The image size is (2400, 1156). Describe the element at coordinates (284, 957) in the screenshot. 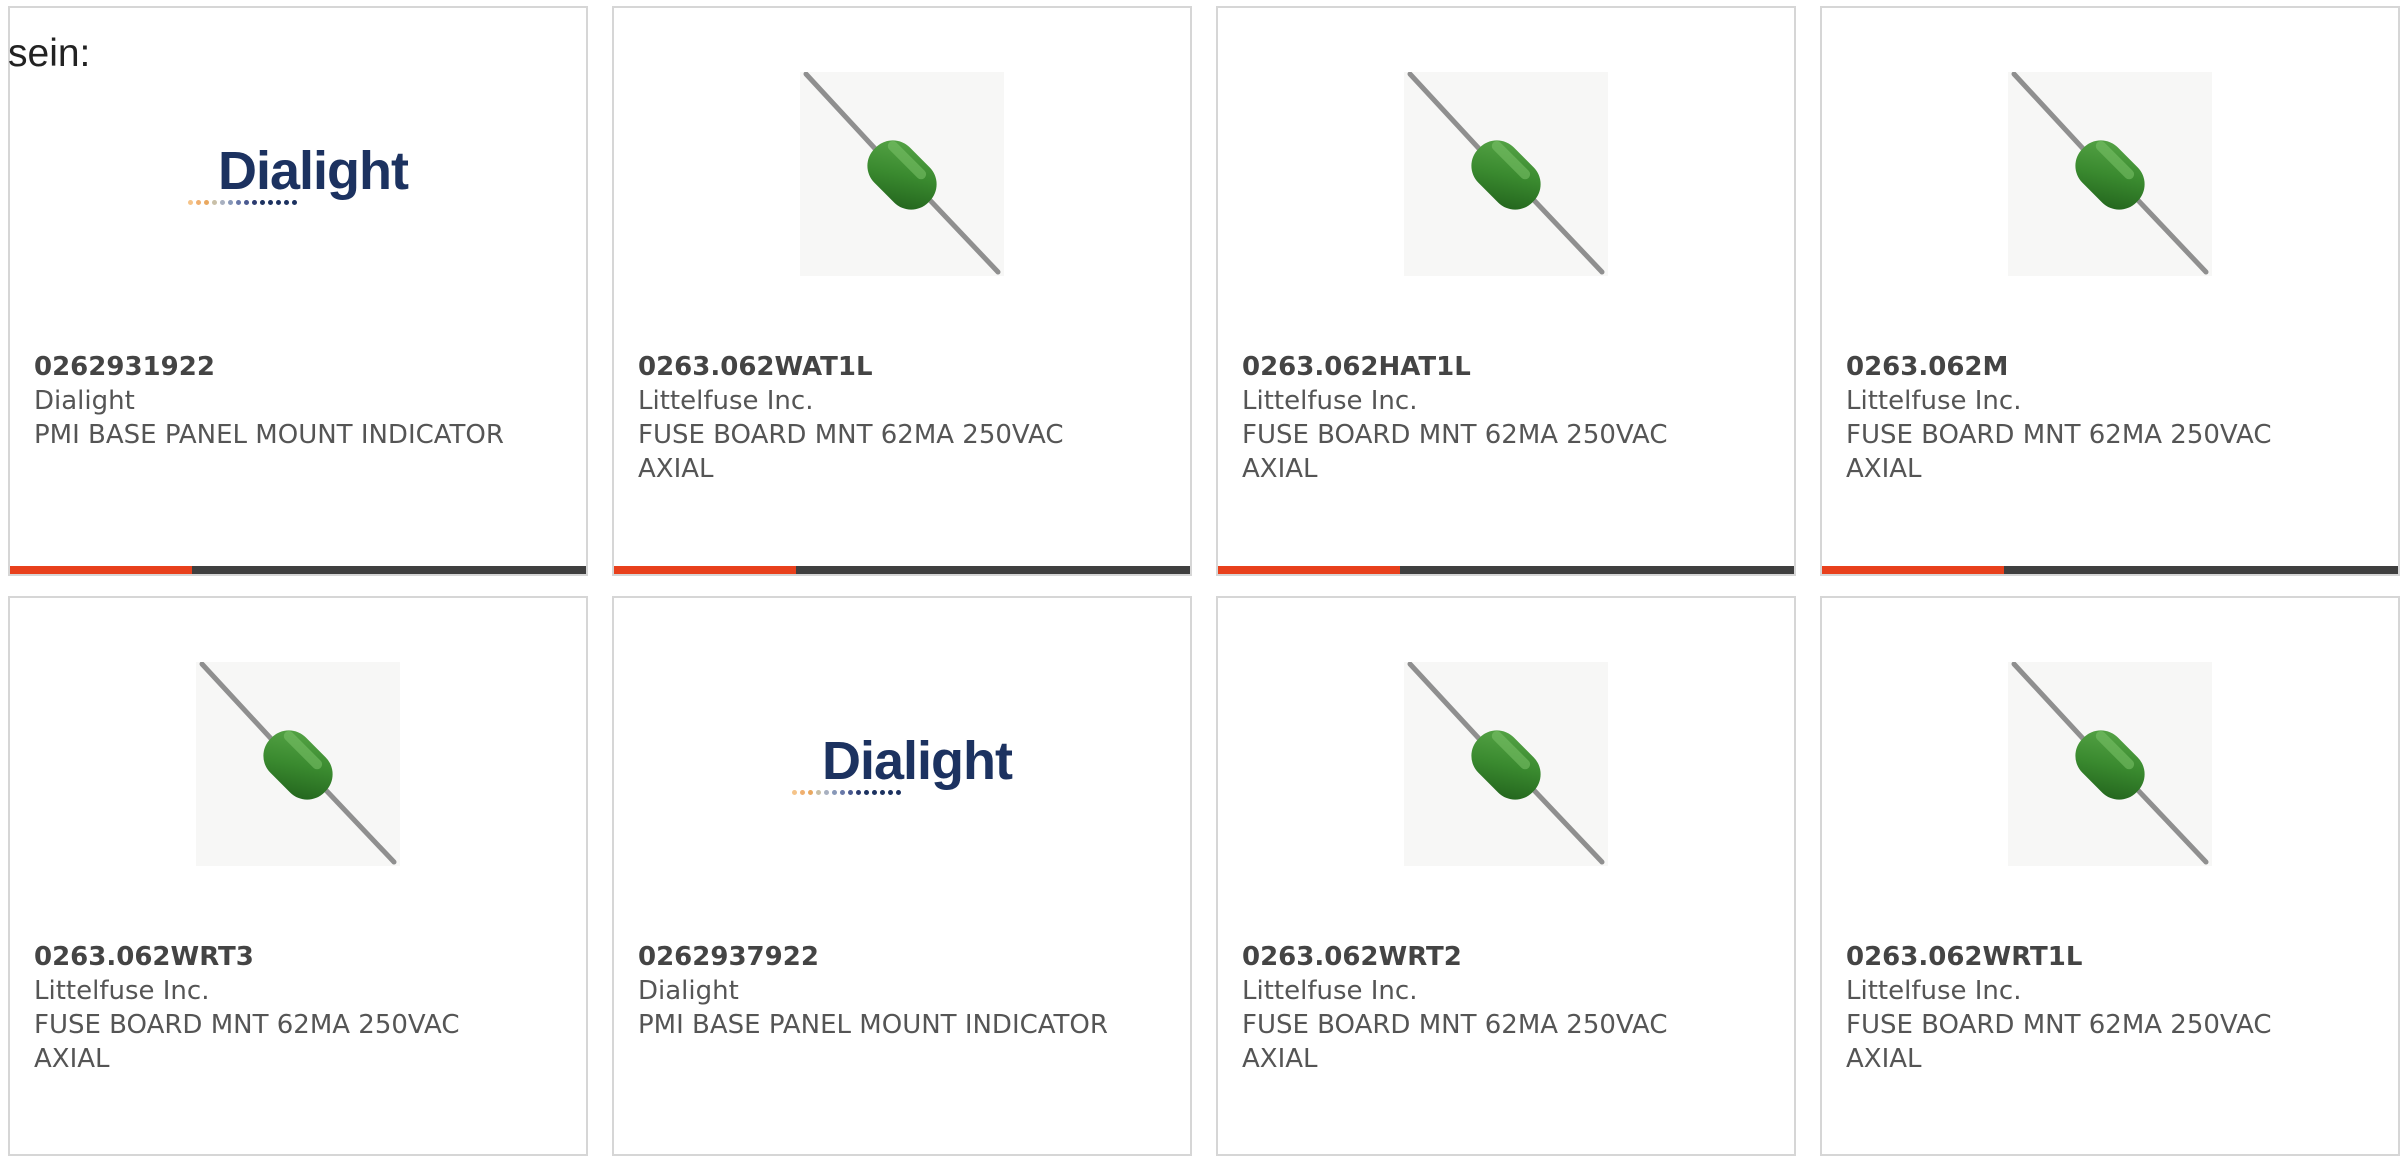

I see `part-number: 0263.062WRT3` at that location.